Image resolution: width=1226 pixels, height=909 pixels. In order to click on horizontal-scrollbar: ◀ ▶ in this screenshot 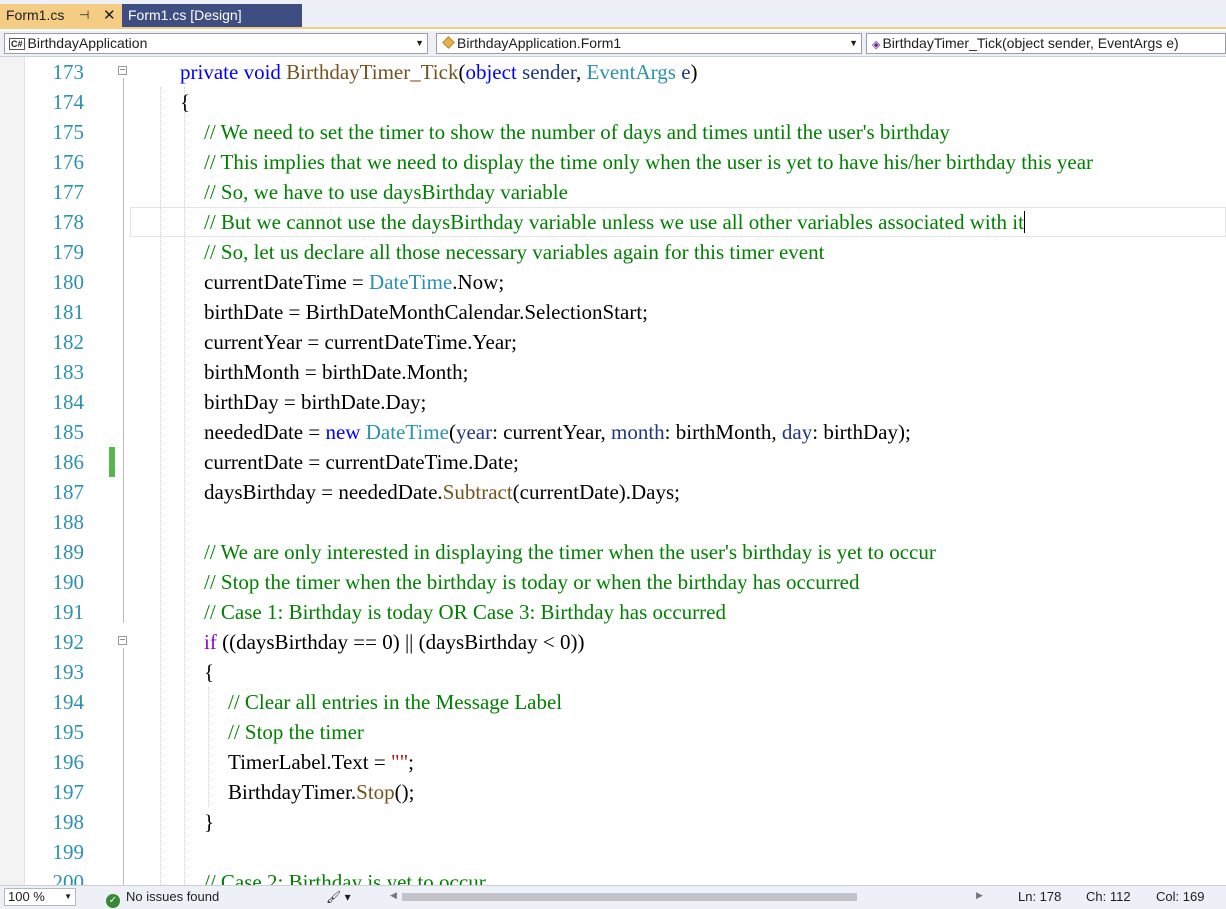, I will do `click(690, 897)`.